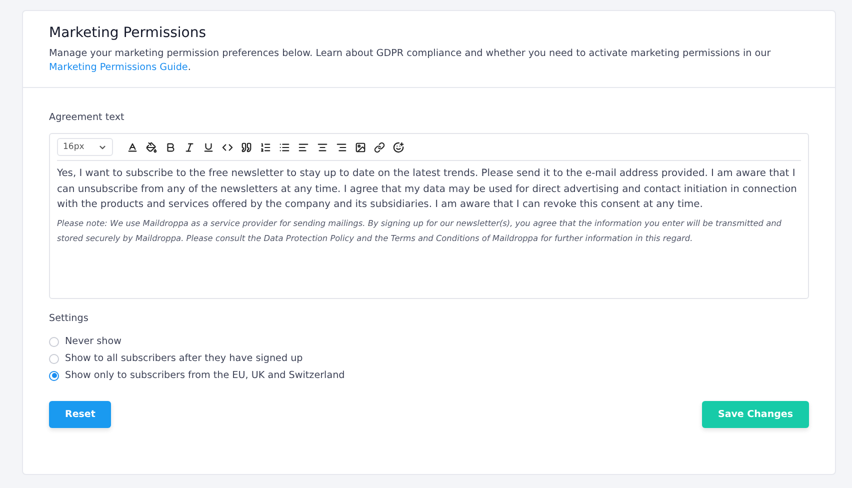 The width and height of the screenshot is (852, 488). Describe the element at coordinates (87, 117) in the screenshot. I see `section-label: Agreement text` at that location.